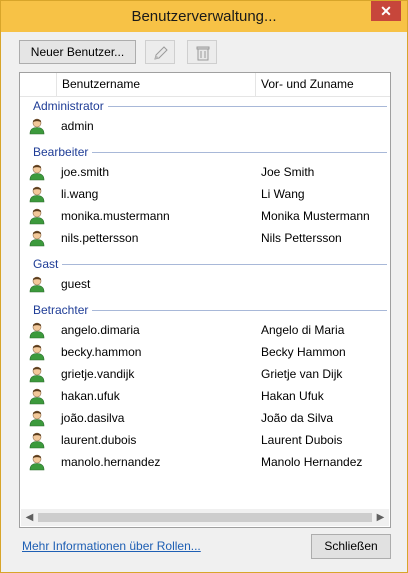 The width and height of the screenshot is (408, 573). Describe the element at coordinates (77, 126) in the screenshot. I see `username-cell: admin` at that location.